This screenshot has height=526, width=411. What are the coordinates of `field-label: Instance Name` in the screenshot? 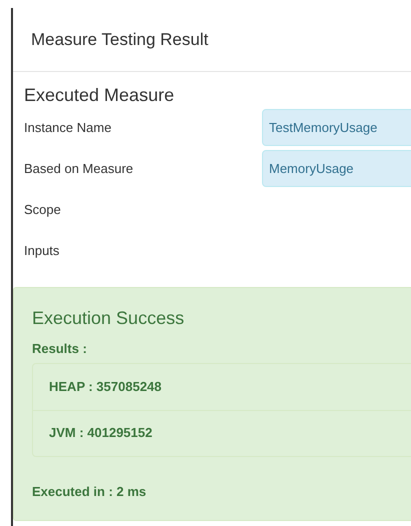 It's located at (68, 128).